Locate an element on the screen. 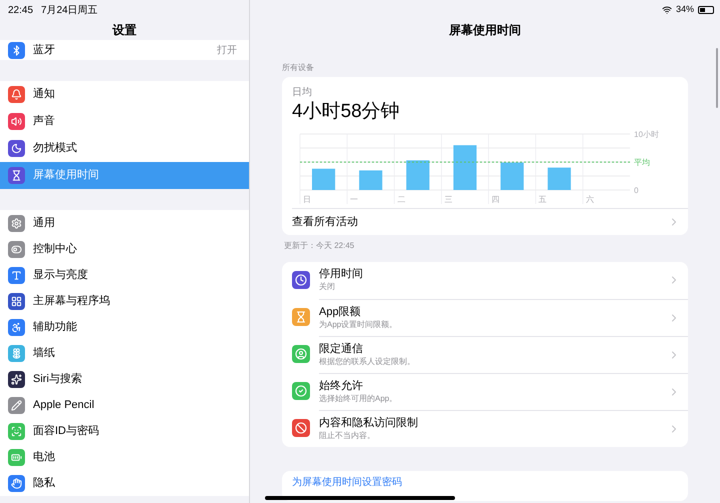 The width and height of the screenshot is (720, 503). option-row: 停用时间 关闭 is located at coordinates (485, 280).